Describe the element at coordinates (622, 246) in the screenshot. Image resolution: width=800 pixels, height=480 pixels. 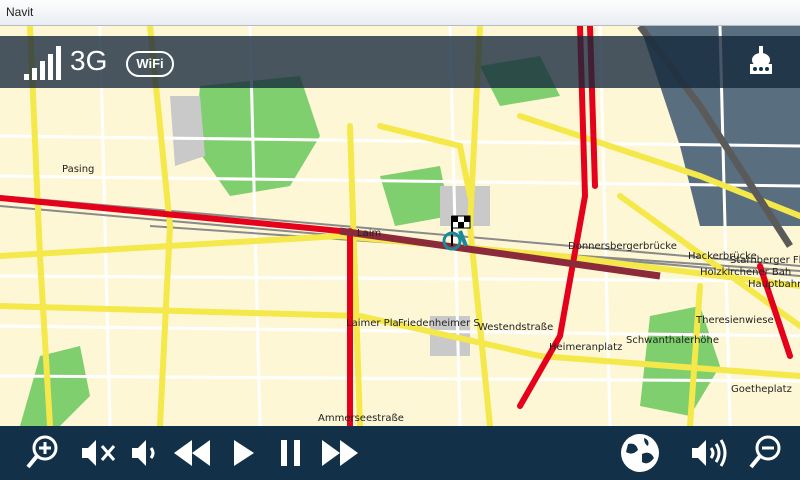
I see `map-label-donnersbergerbruecke: Donnersbergerbrücke` at that location.